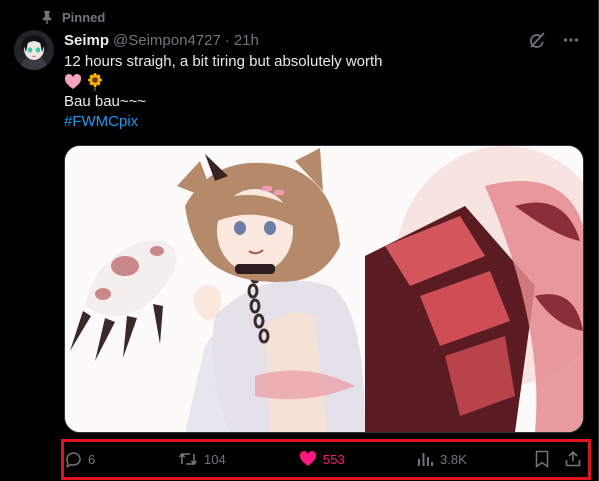 This screenshot has height=481, width=599. What do you see at coordinates (334, 459) in the screenshot?
I see `like-count: 553` at bounding box center [334, 459].